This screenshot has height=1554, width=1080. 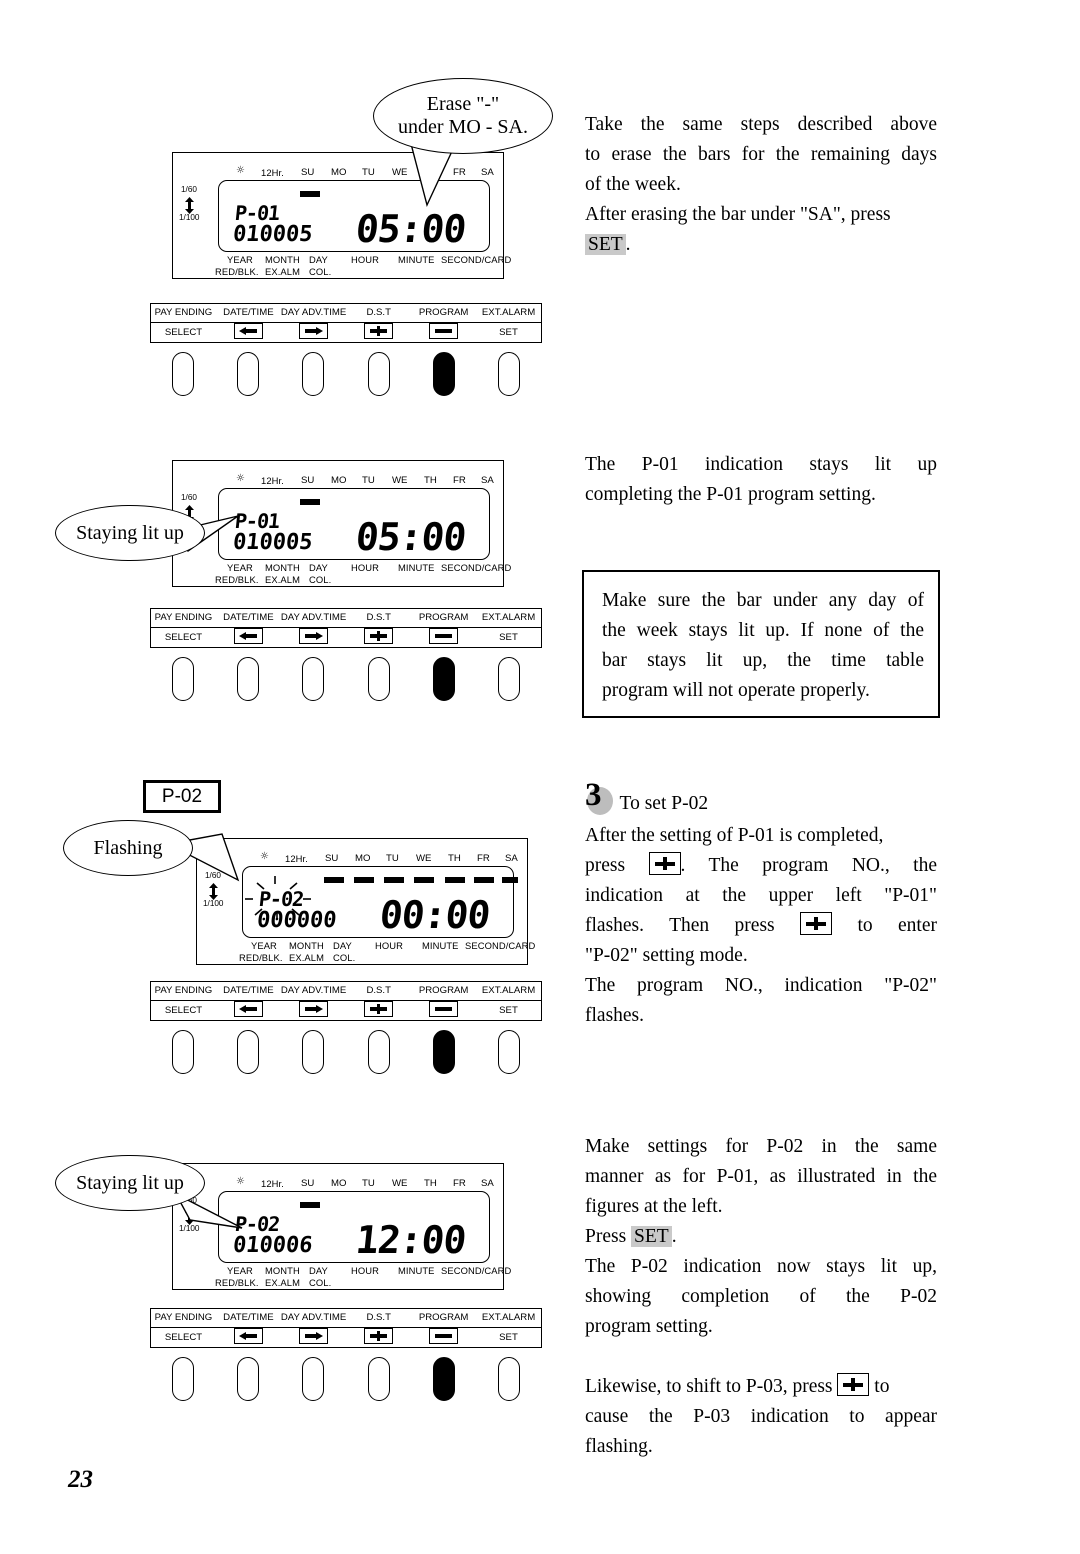 What do you see at coordinates (736, 690) in the screenshot?
I see `note-box-line-4: program will not operate properly.` at bounding box center [736, 690].